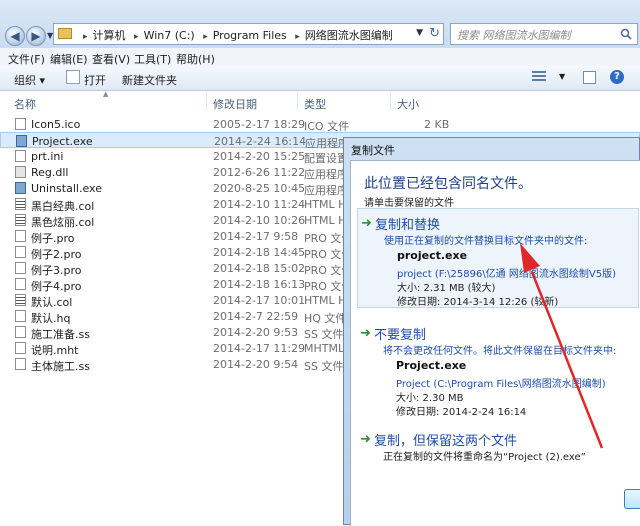 The image size is (640, 526). Describe the element at coordinates (349, 35) in the screenshot. I see `breadcrumb-item: 网络图流水图编制` at that location.